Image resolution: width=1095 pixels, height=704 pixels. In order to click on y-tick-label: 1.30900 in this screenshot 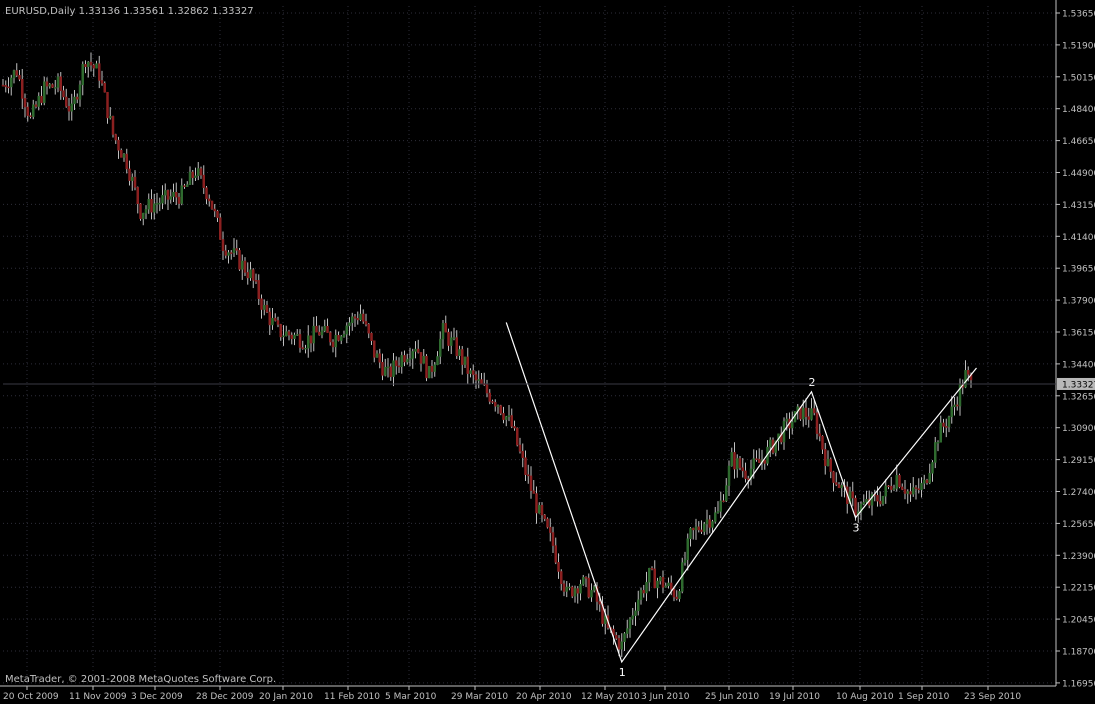, I will do `click(1078, 429)`.